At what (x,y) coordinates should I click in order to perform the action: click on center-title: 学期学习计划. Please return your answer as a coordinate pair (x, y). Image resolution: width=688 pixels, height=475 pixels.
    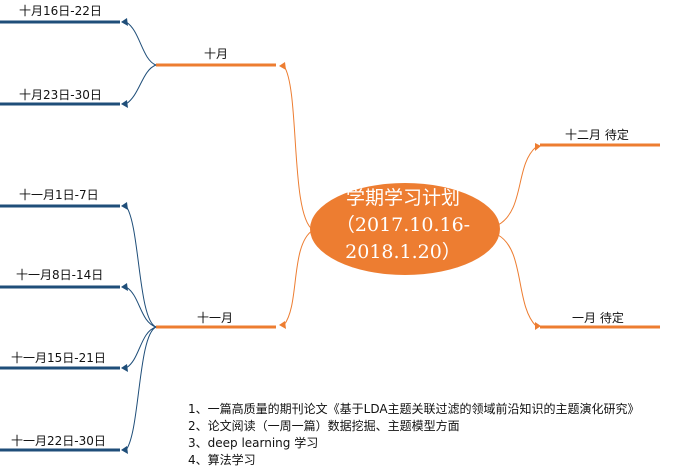
    Looking at the image, I should click on (402, 198).